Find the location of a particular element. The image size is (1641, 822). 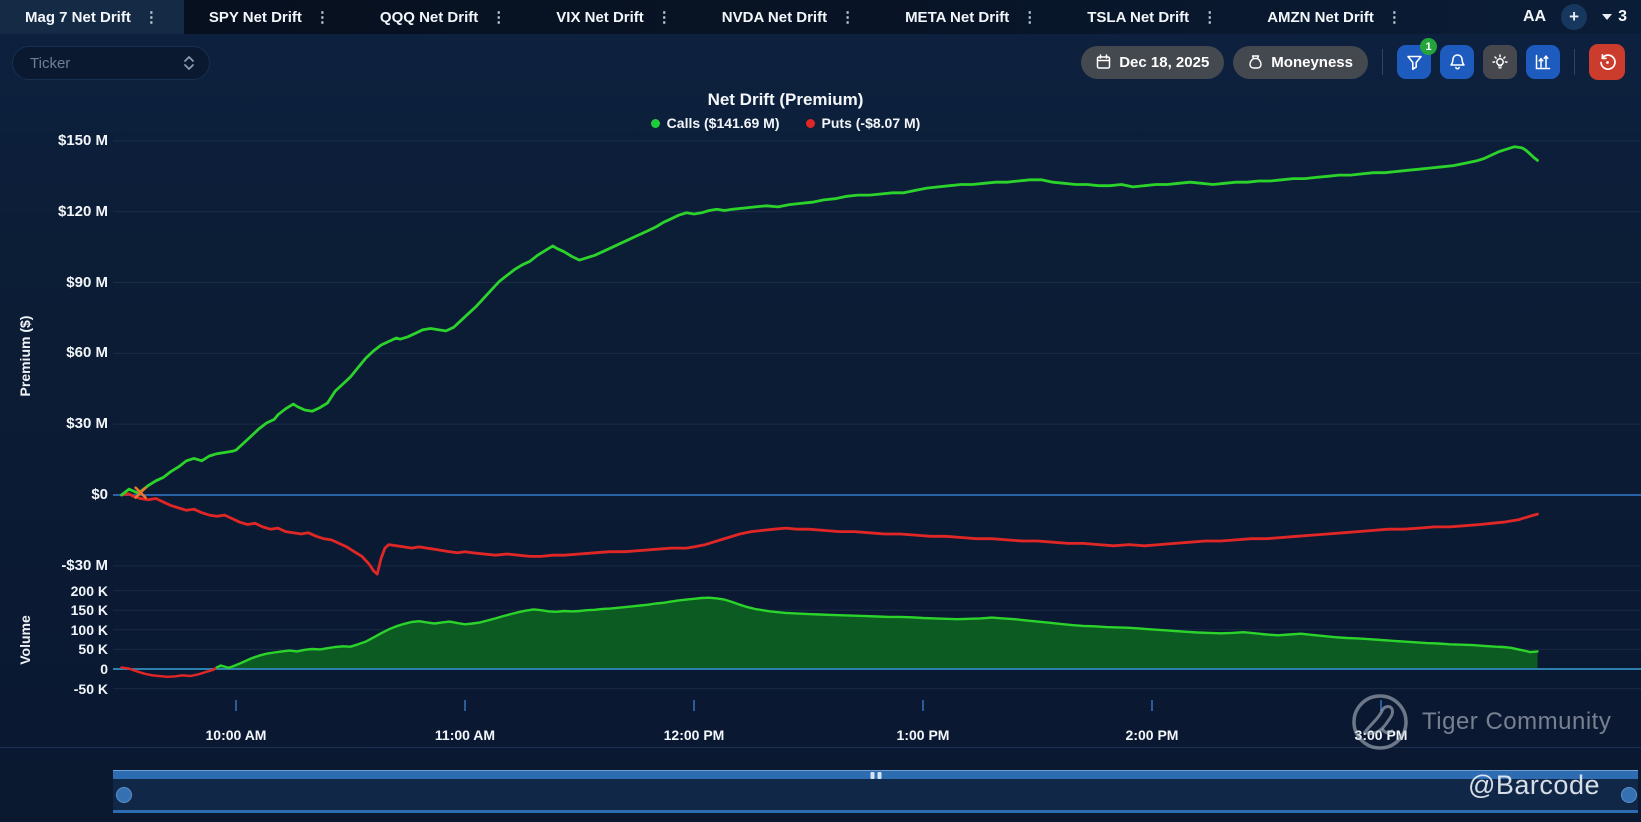

time-range-selector is located at coordinates (875, 791).